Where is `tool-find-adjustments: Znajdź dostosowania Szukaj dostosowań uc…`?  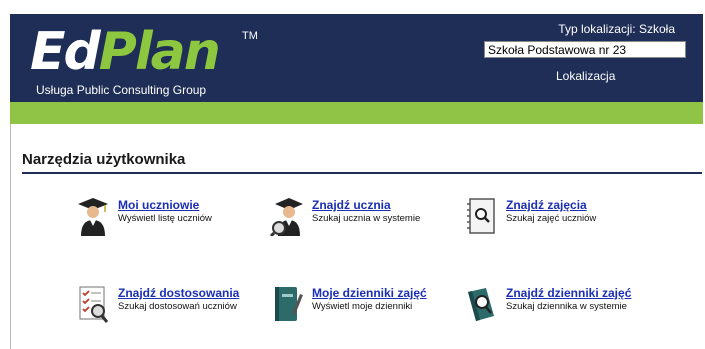
tool-find-adjustments: Znajdź dostosowania Szukaj dostosowań uc… is located at coordinates (157, 304).